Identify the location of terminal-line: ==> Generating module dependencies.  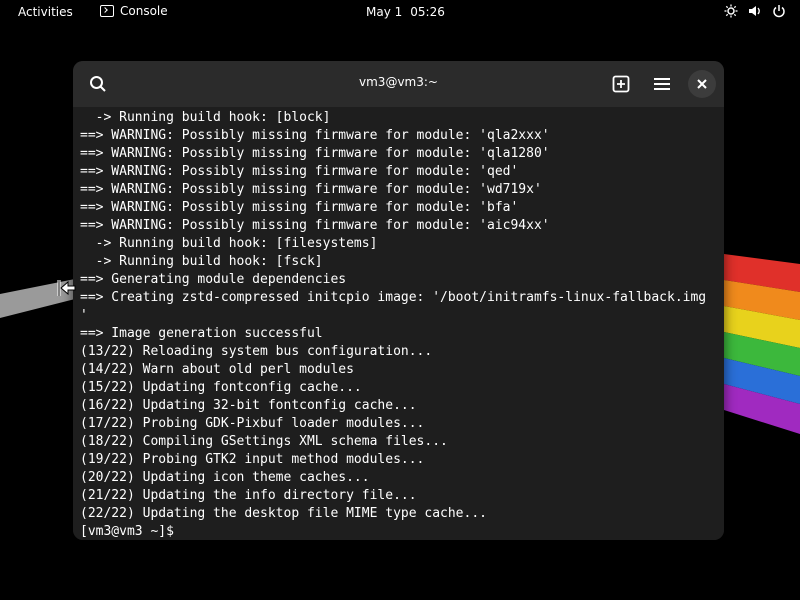
(213, 279).